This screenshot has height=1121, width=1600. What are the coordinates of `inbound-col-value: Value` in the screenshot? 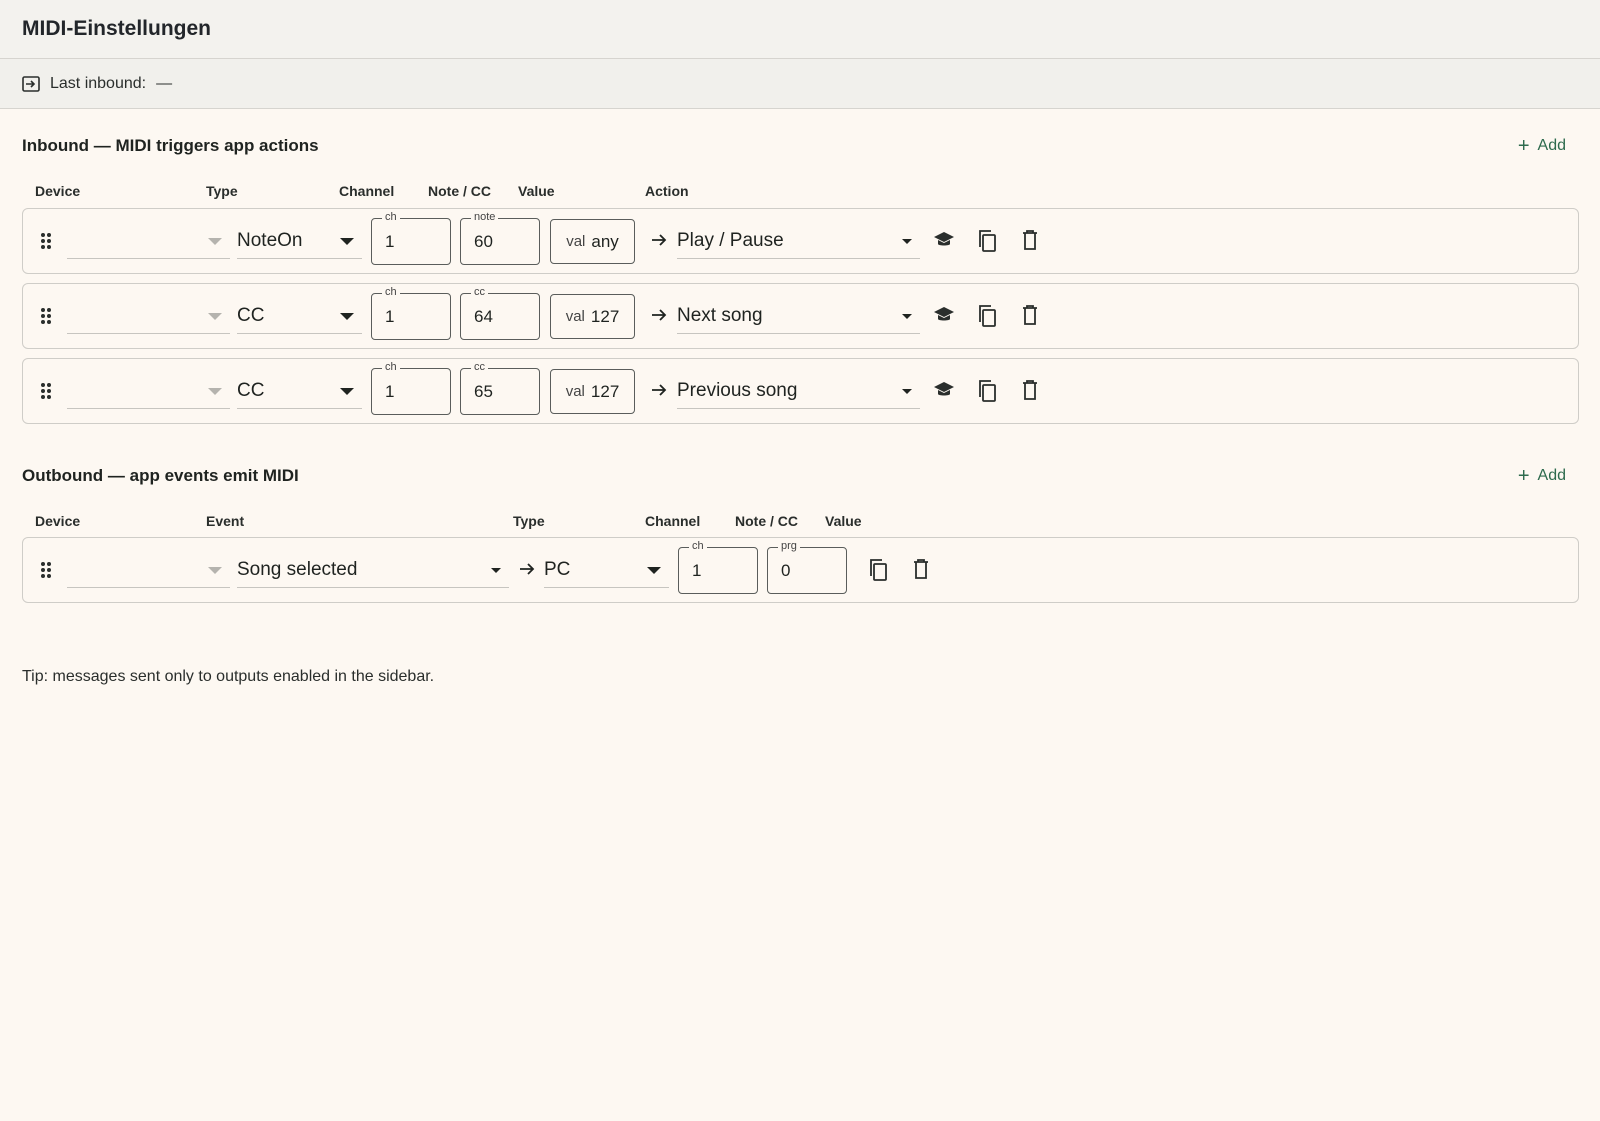 It's located at (536, 191).